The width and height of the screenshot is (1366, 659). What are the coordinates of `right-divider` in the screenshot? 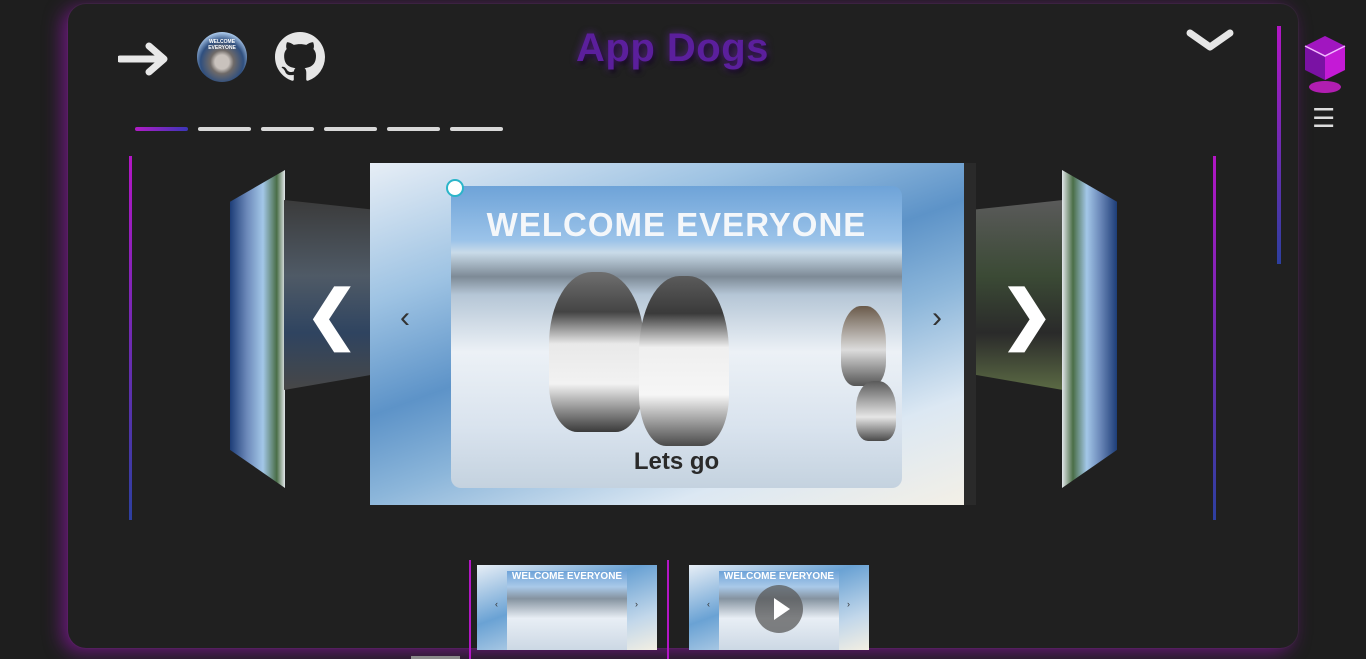 It's located at (1279, 145).